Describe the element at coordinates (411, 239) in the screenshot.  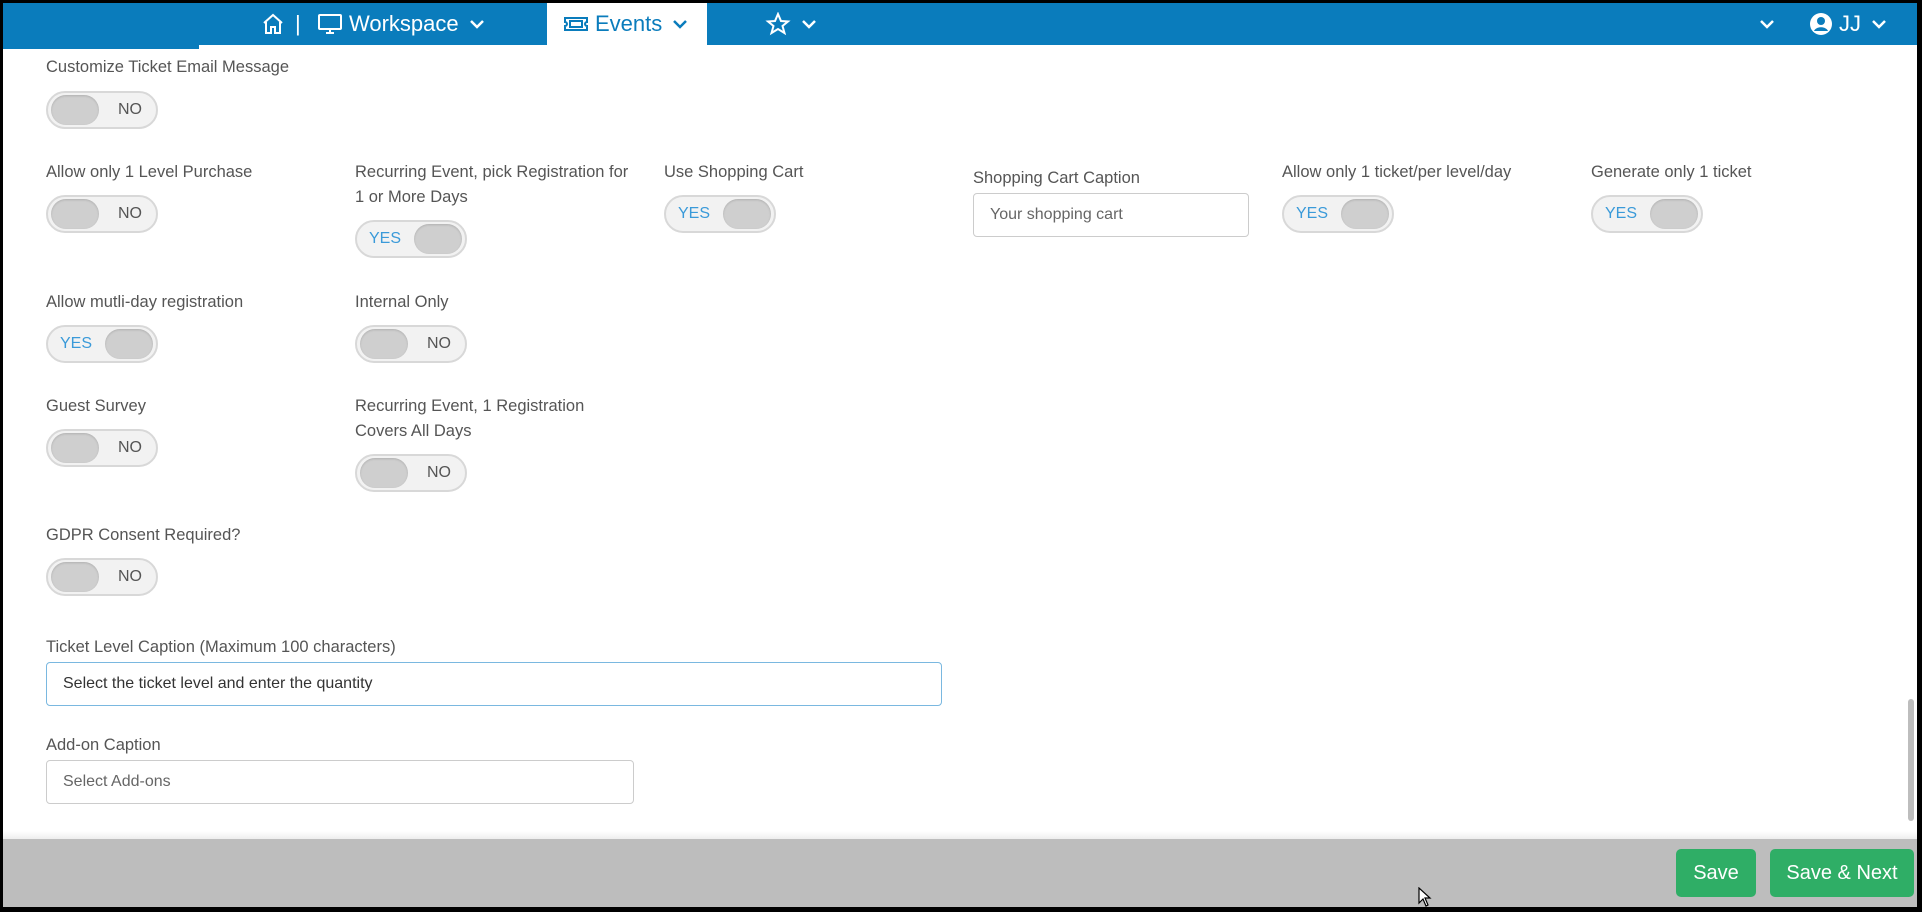
I see `recurring-pick-toggle: YES` at that location.